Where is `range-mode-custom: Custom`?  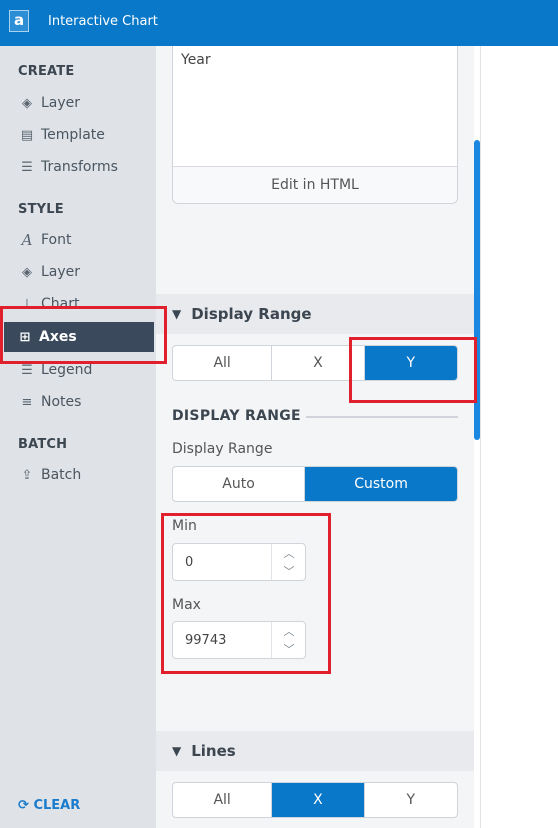
range-mode-custom: Custom is located at coordinates (381, 484).